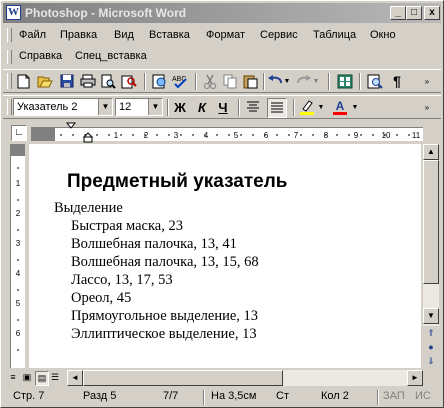 The width and height of the screenshot is (444, 408). What do you see at coordinates (88, 133) in the screenshot?
I see `hanging-indent-icon` at bounding box center [88, 133].